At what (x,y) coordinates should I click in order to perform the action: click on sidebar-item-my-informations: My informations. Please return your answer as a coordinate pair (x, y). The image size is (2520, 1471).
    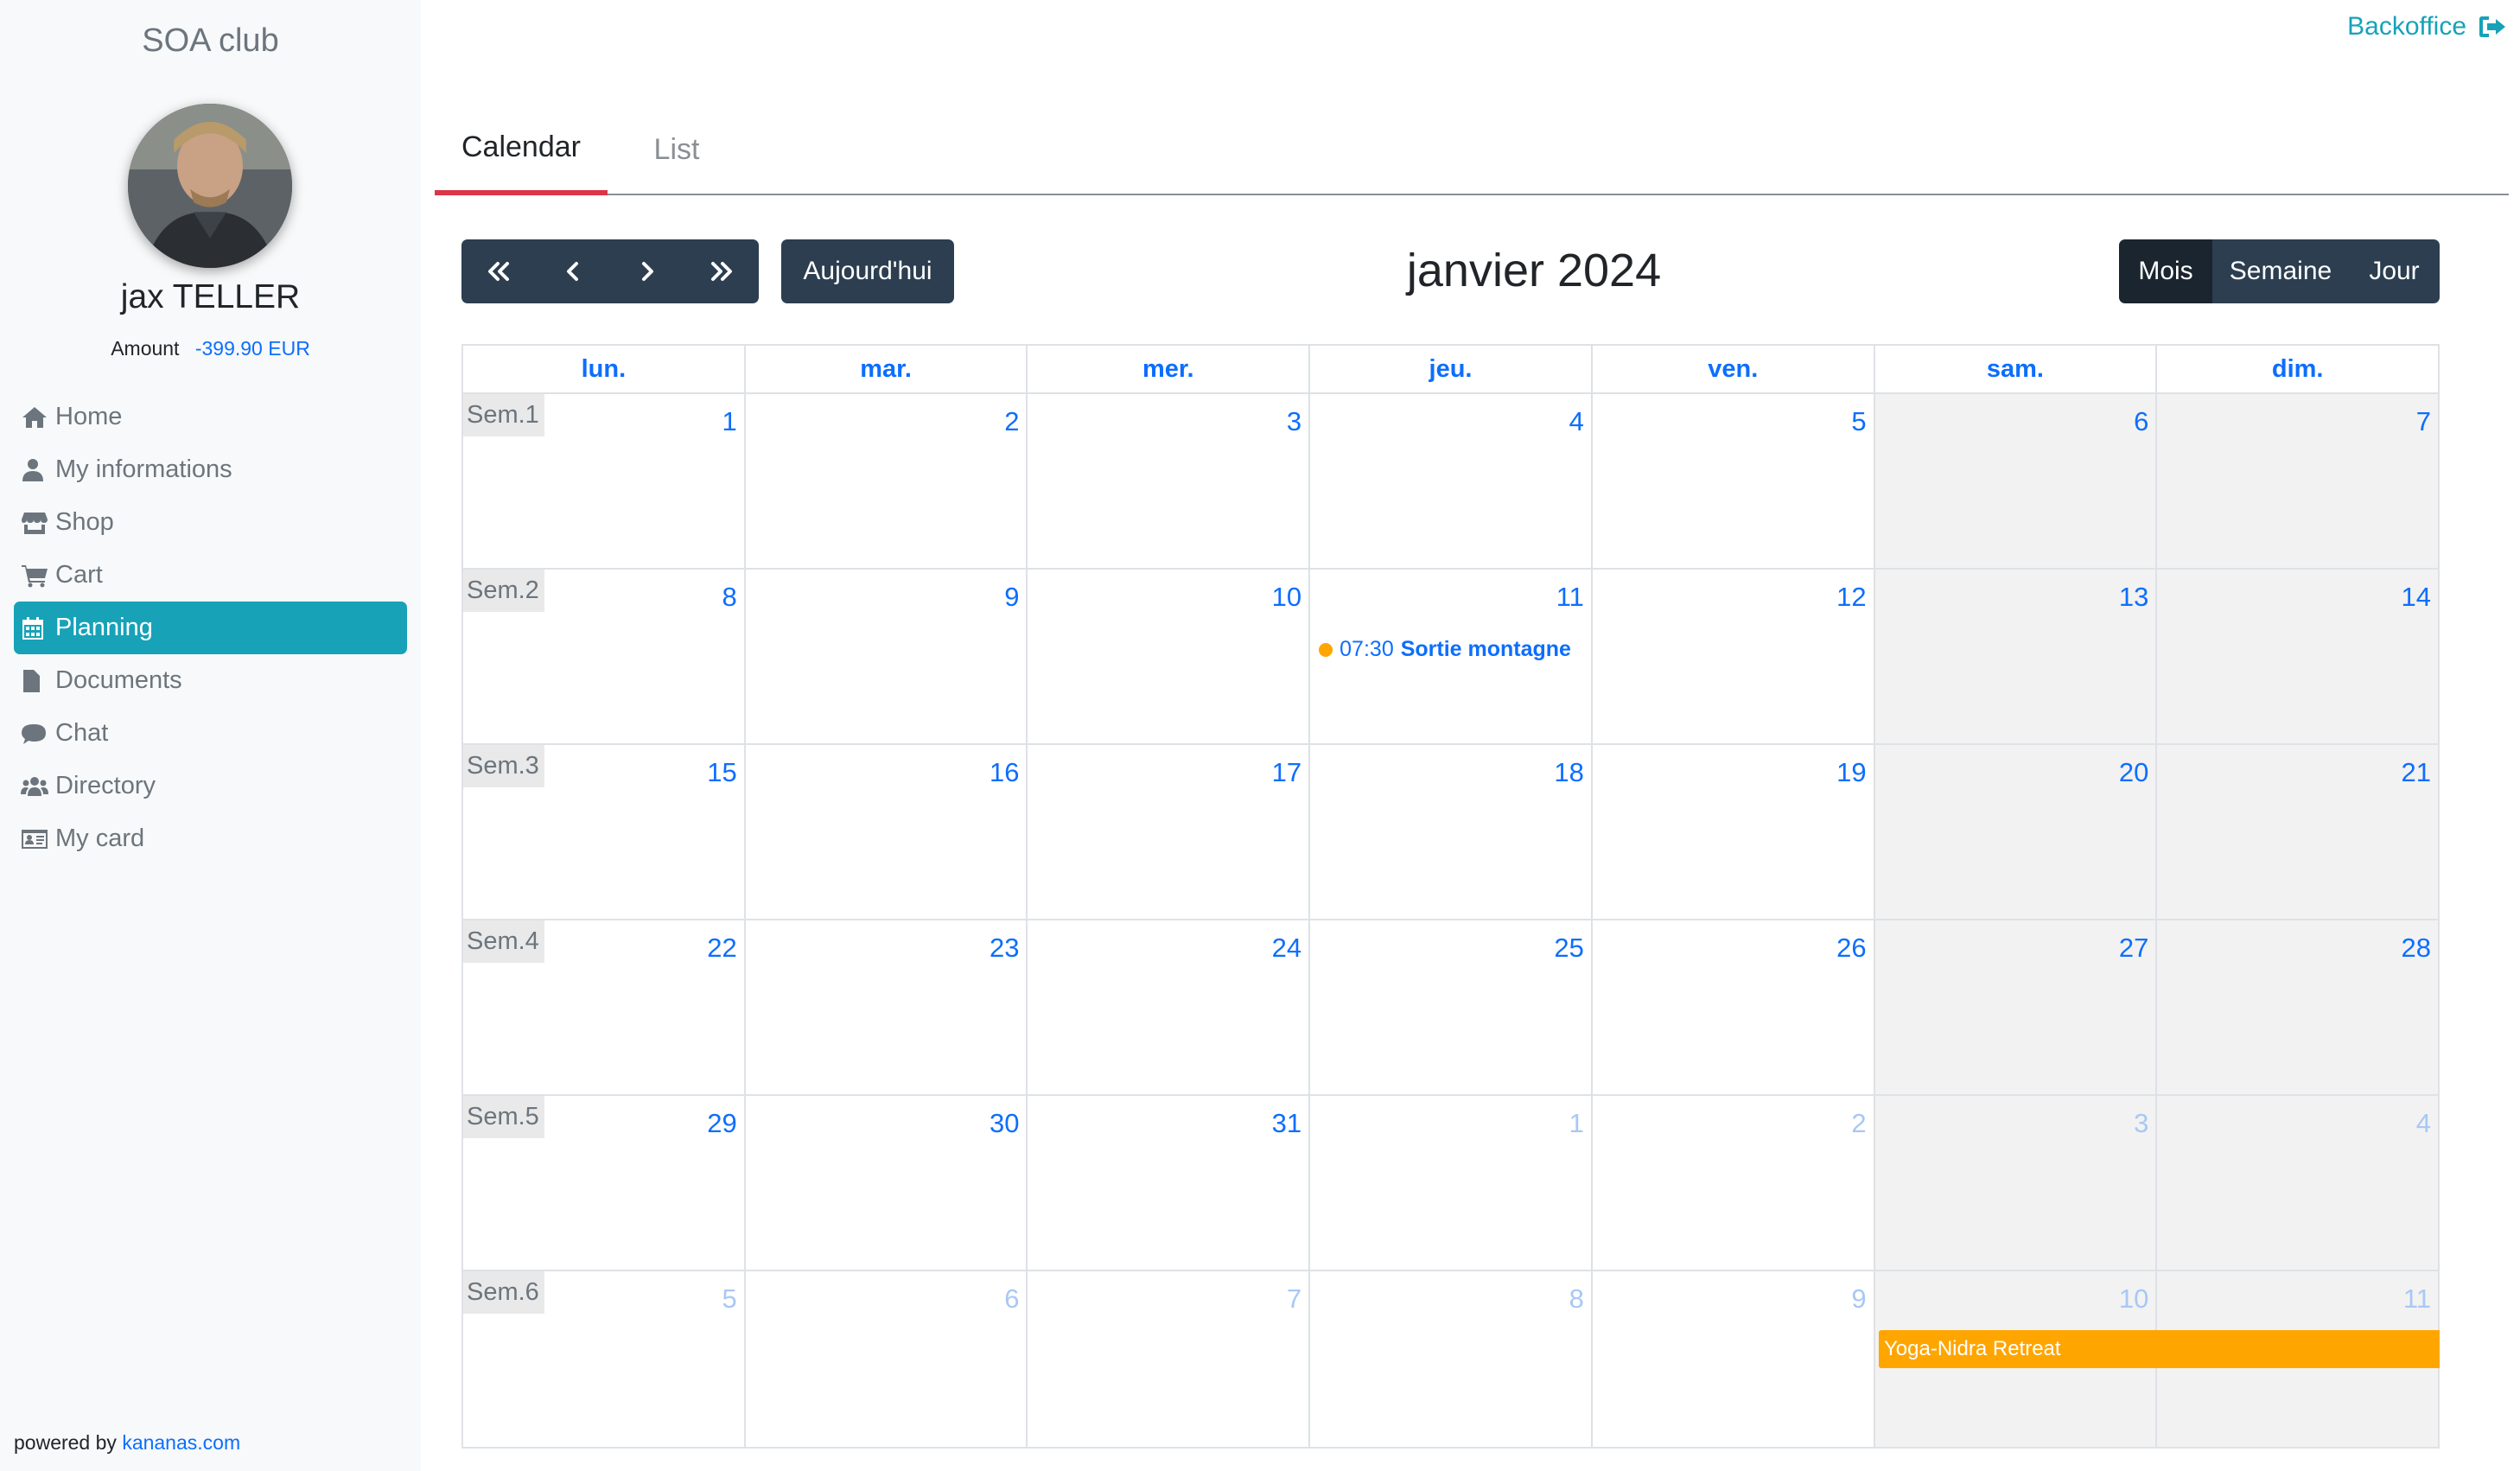
    Looking at the image, I should click on (210, 469).